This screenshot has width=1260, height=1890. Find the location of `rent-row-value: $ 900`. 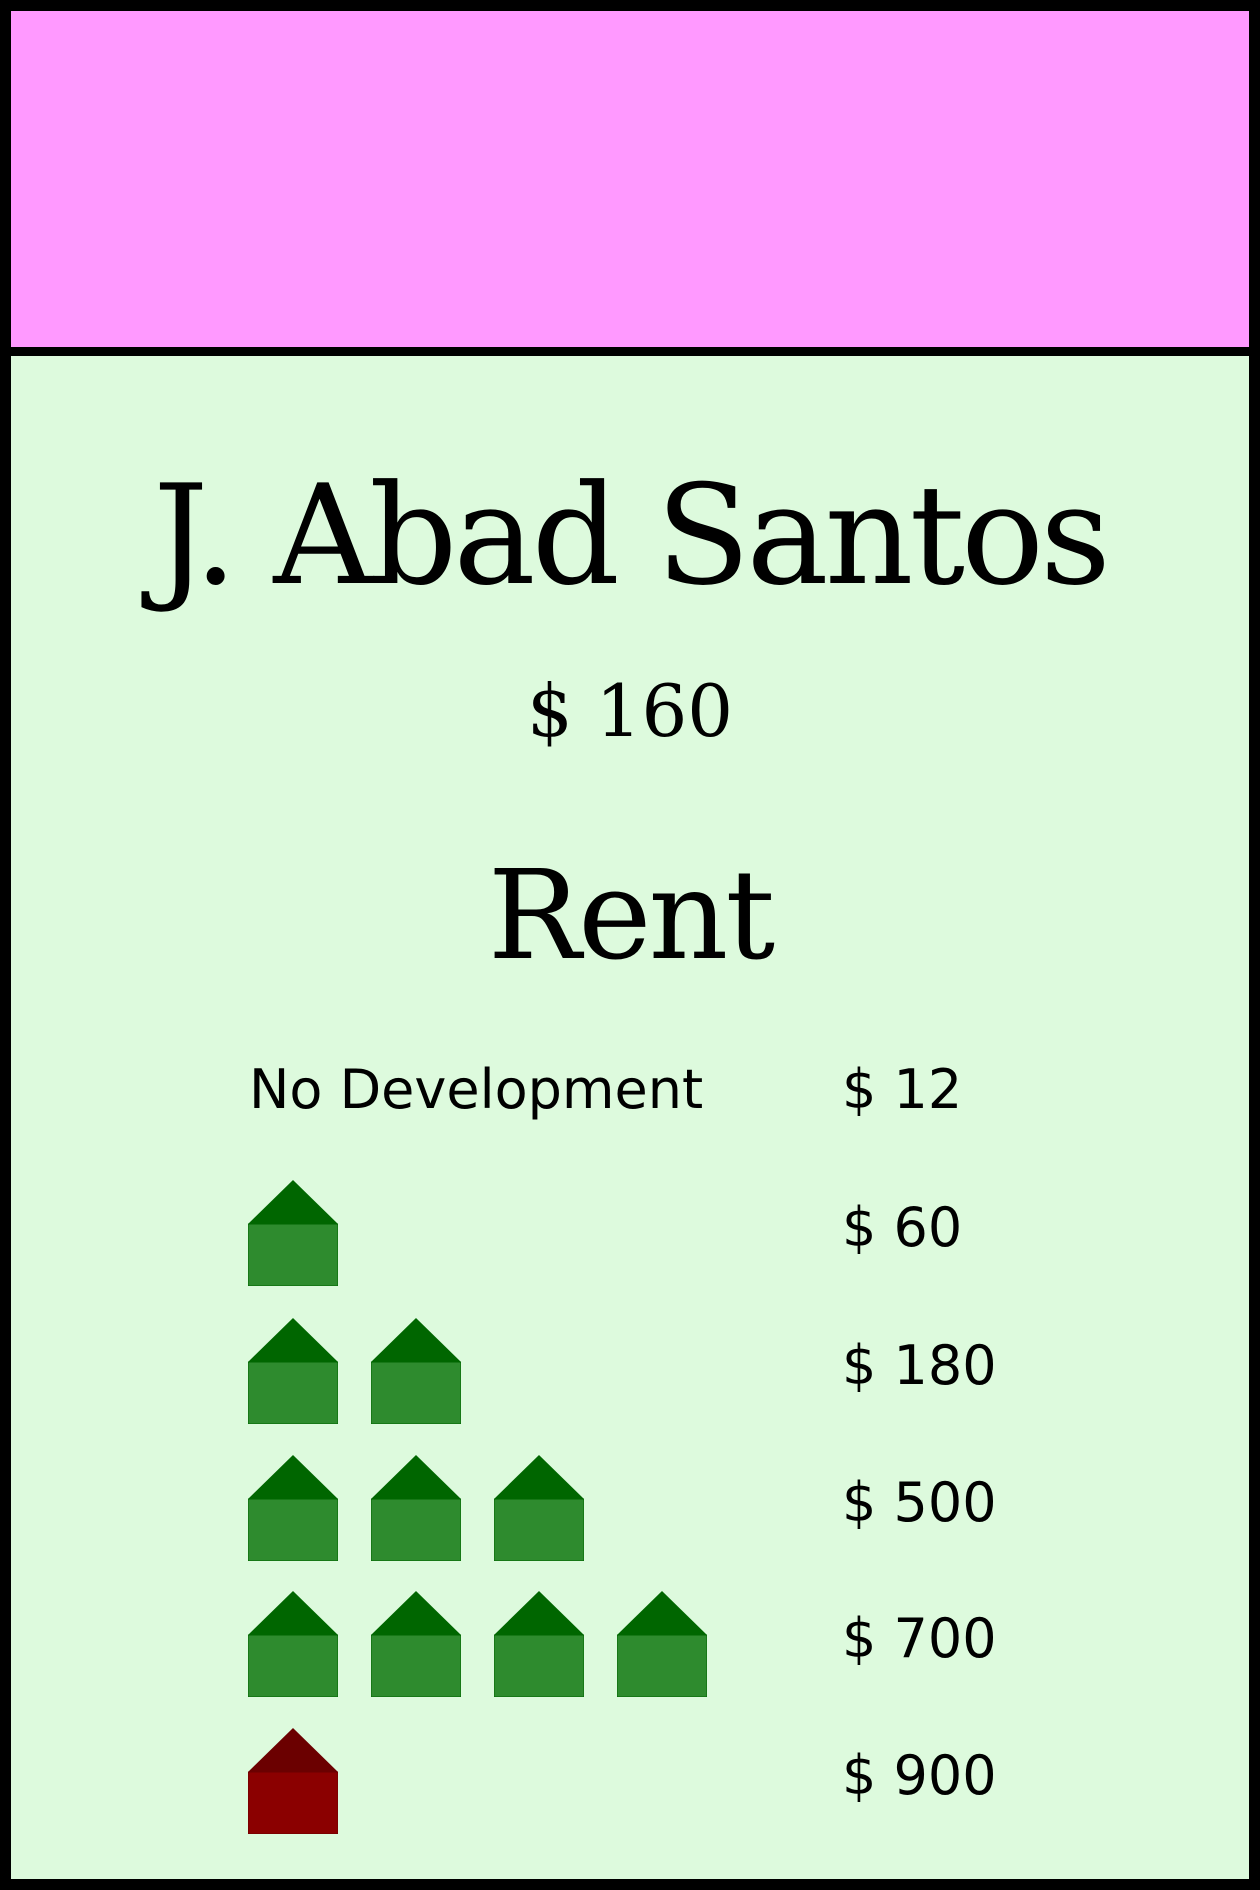

rent-row-value: $ 900 is located at coordinates (919, 1775).